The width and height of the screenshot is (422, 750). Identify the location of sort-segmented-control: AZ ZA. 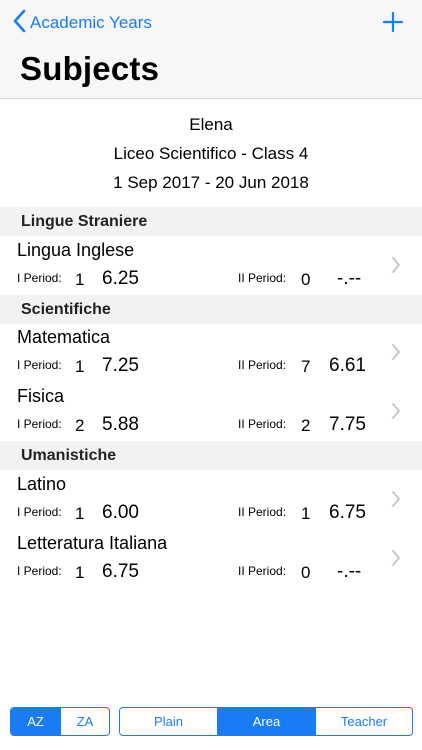
(60, 721).